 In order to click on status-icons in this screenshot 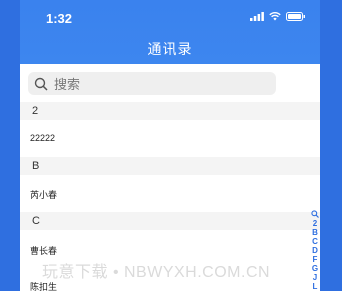, I will do `click(278, 16)`.